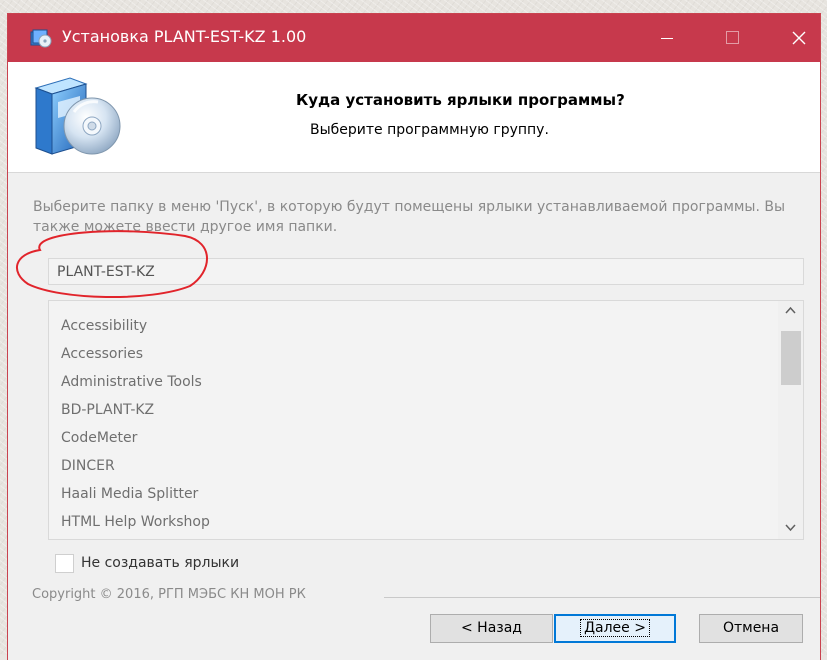 Image resolution: width=827 pixels, height=660 pixels. Describe the element at coordinates (64, 563) in the screenshot. I see `no-shortcuts-checkbox` at that location.